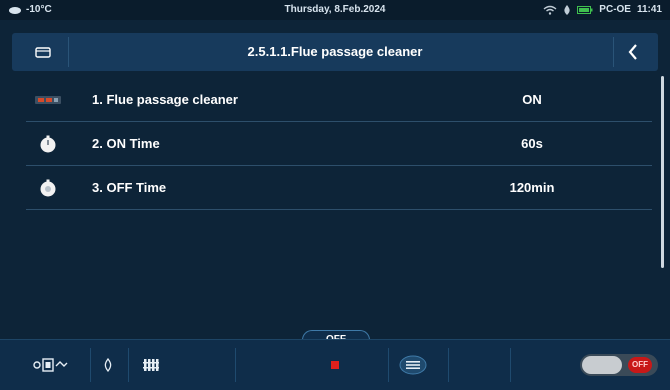 This screenshot has height=390, width=670. What do you see at coordinates (550, 10) in the screenshot?
I see `wifi-icon` at bounding box center [550, 10].